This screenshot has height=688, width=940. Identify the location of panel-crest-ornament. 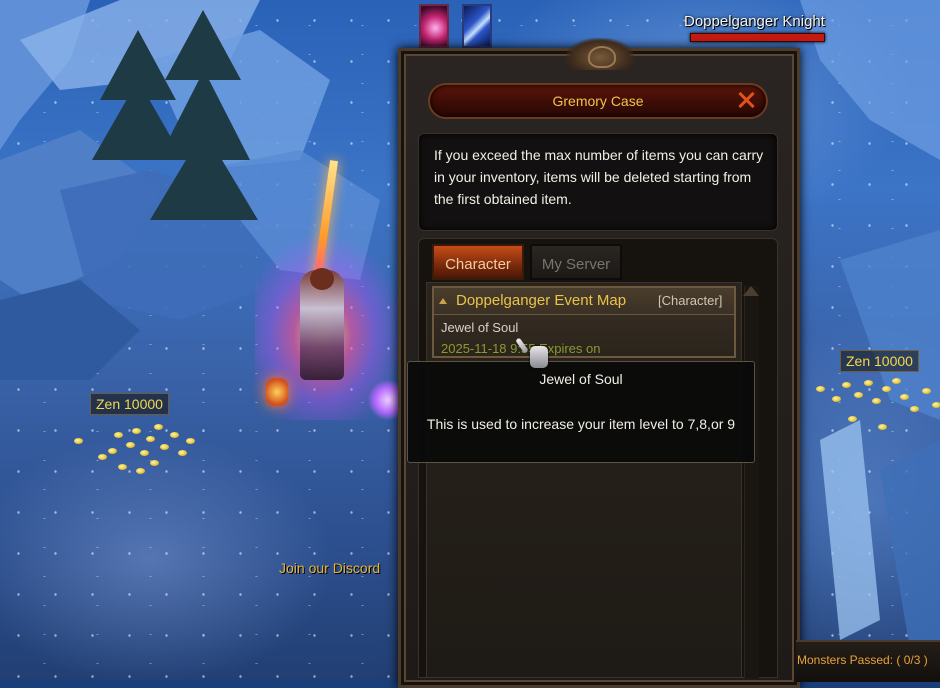
(600, 54).